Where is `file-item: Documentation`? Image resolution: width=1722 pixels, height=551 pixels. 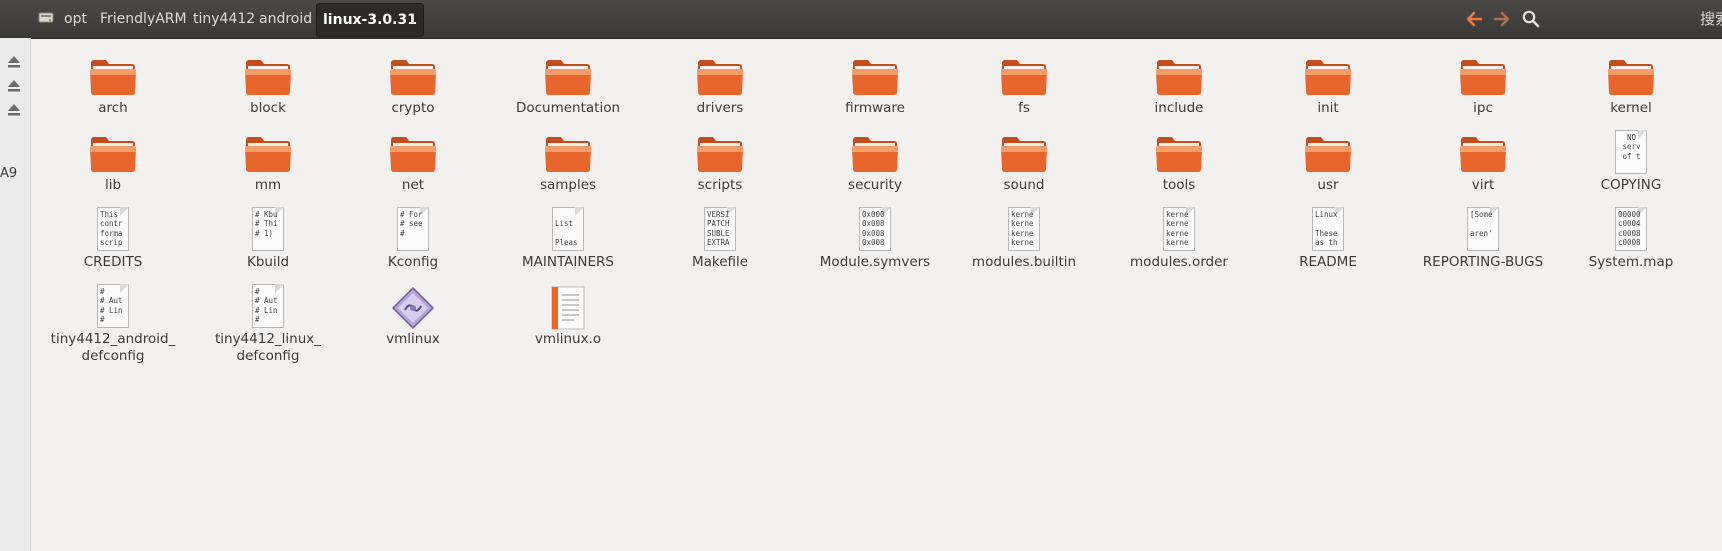
file-item: Documentation is located at coordinates (568, 86).